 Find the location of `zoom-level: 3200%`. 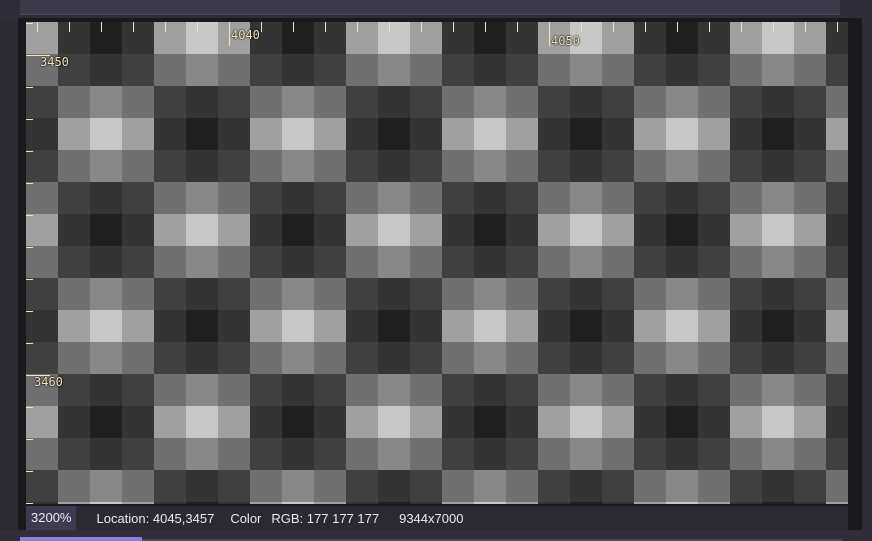

zoom-level: 3200% is located at coordinates (51, 518).